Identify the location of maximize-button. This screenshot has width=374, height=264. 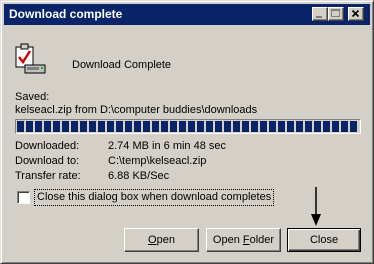
(336, 14).